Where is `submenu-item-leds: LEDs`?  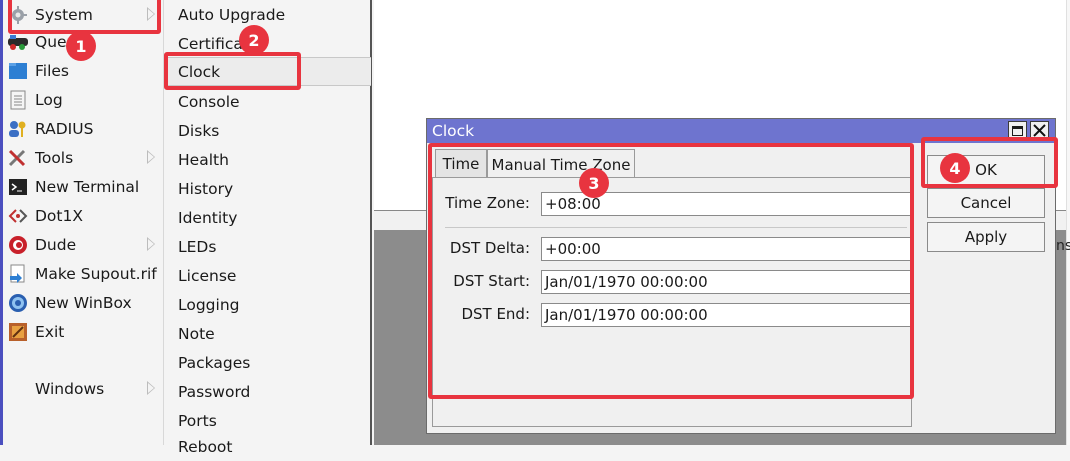
submenu-item-leds: LEDs is located at coordinates (267, 246).